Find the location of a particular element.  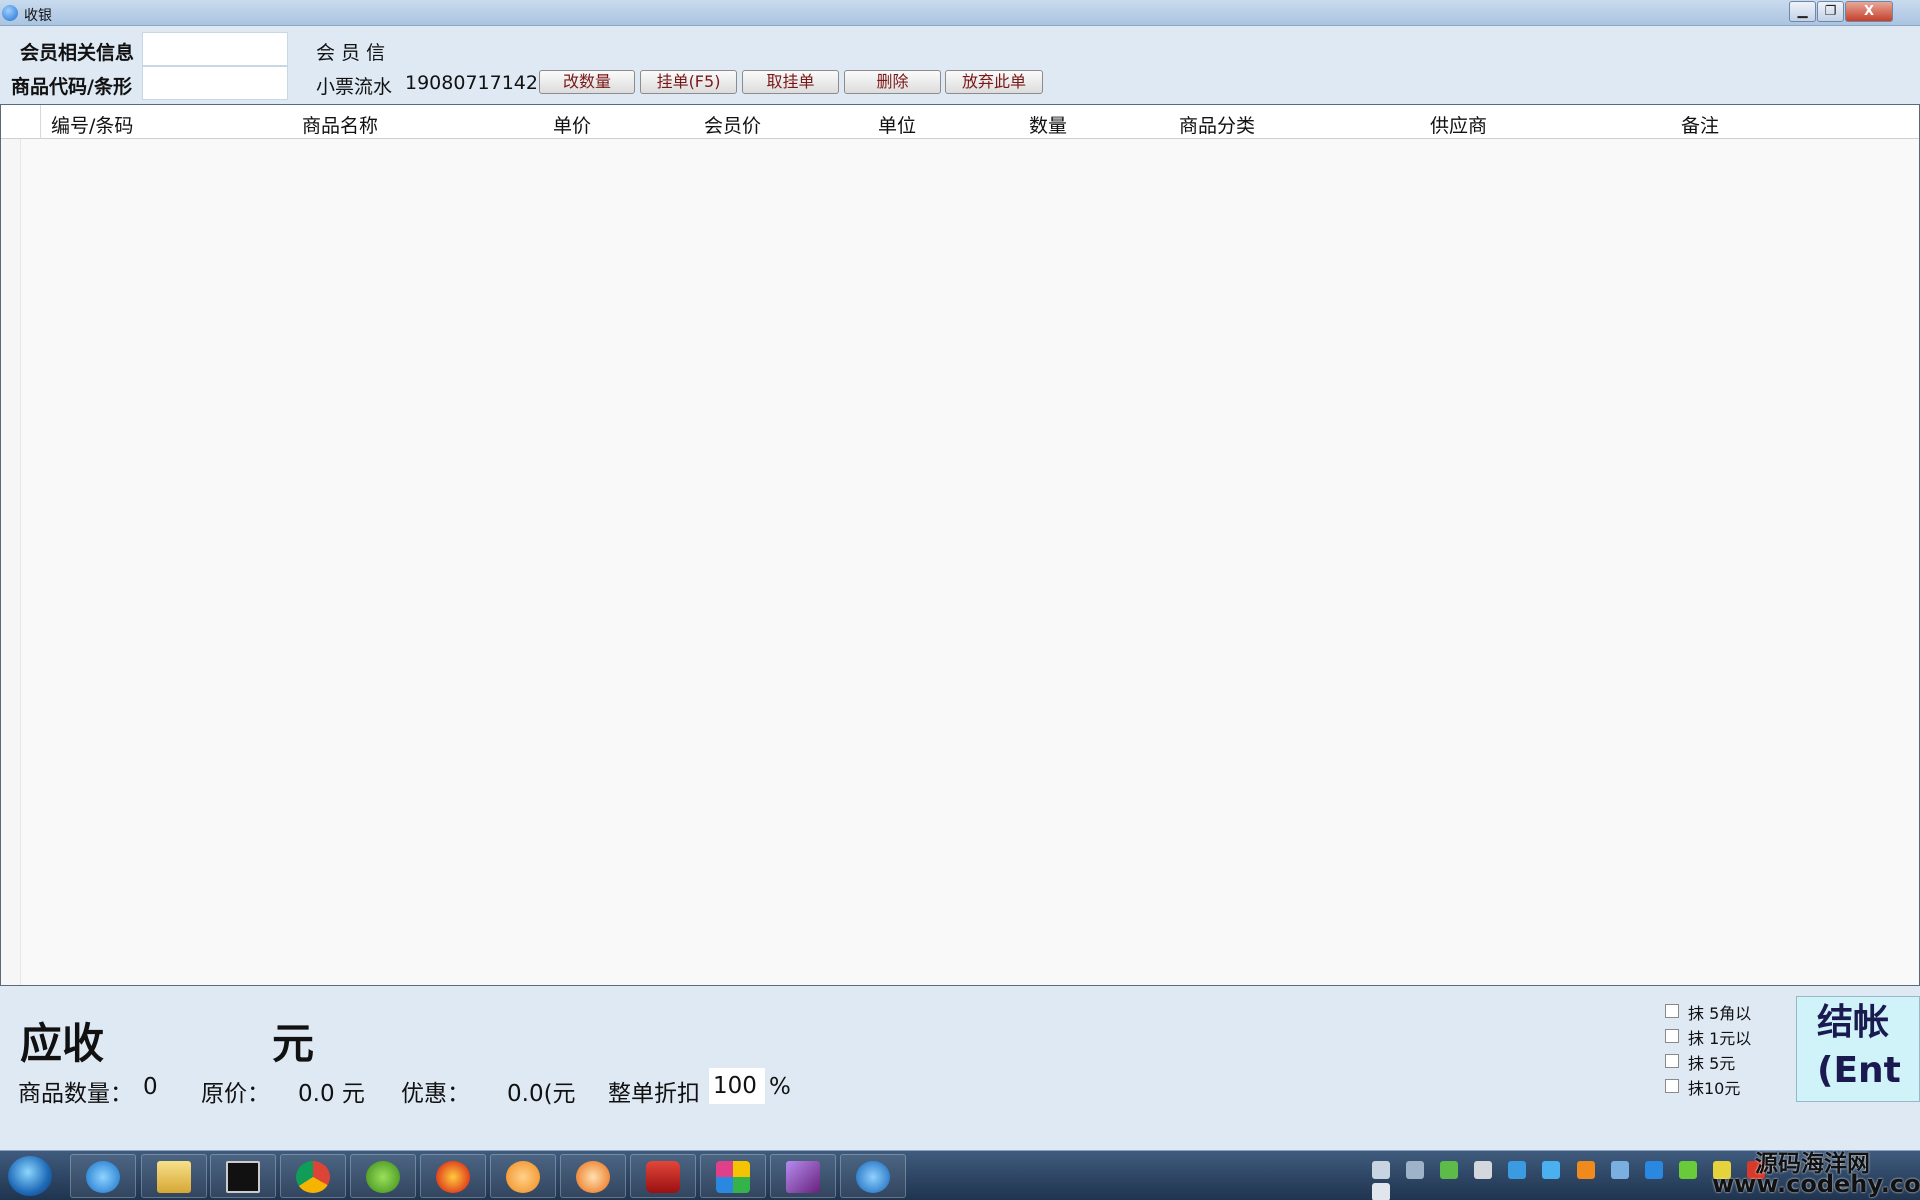

blue-globe-icon is located at coordinates (873, 1177).